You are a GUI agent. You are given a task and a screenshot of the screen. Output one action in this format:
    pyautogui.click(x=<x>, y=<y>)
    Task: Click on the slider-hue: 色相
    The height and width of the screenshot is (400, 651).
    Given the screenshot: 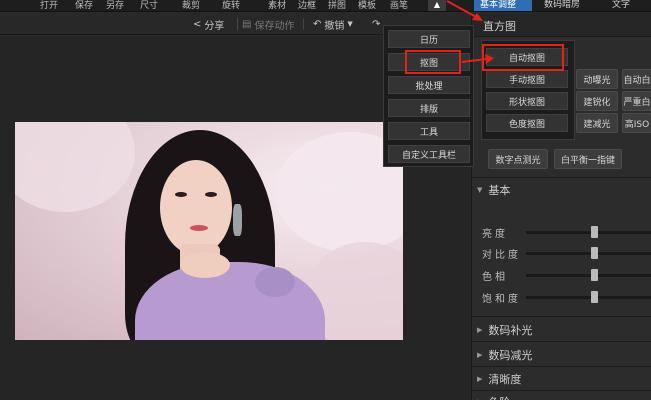 What is the action you would take?
    pyautogui.click(x=566, y=275)
    